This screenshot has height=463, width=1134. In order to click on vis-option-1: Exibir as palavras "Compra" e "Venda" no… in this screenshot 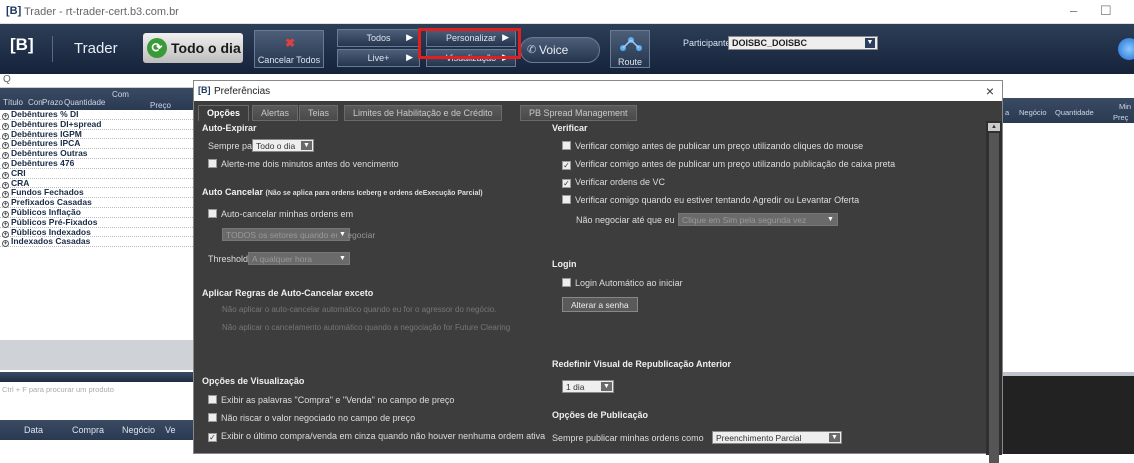, I will do `click(331, 400)`.